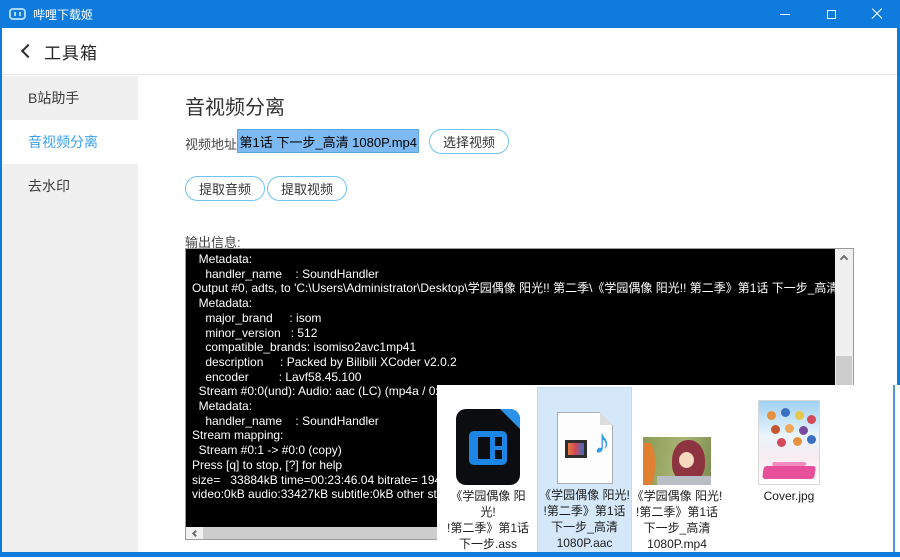 This screenshot has height=560, width=900. What do you see at coordinates (469, 141) in the screenshot?
I see `choose-video-button: 选择视频` at bounding box center [469, 141].